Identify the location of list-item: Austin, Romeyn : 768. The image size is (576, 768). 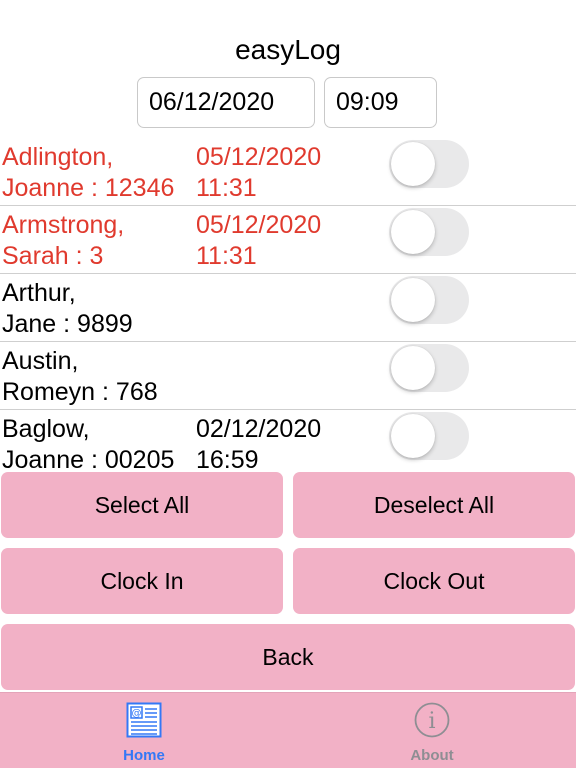
(288, 376).